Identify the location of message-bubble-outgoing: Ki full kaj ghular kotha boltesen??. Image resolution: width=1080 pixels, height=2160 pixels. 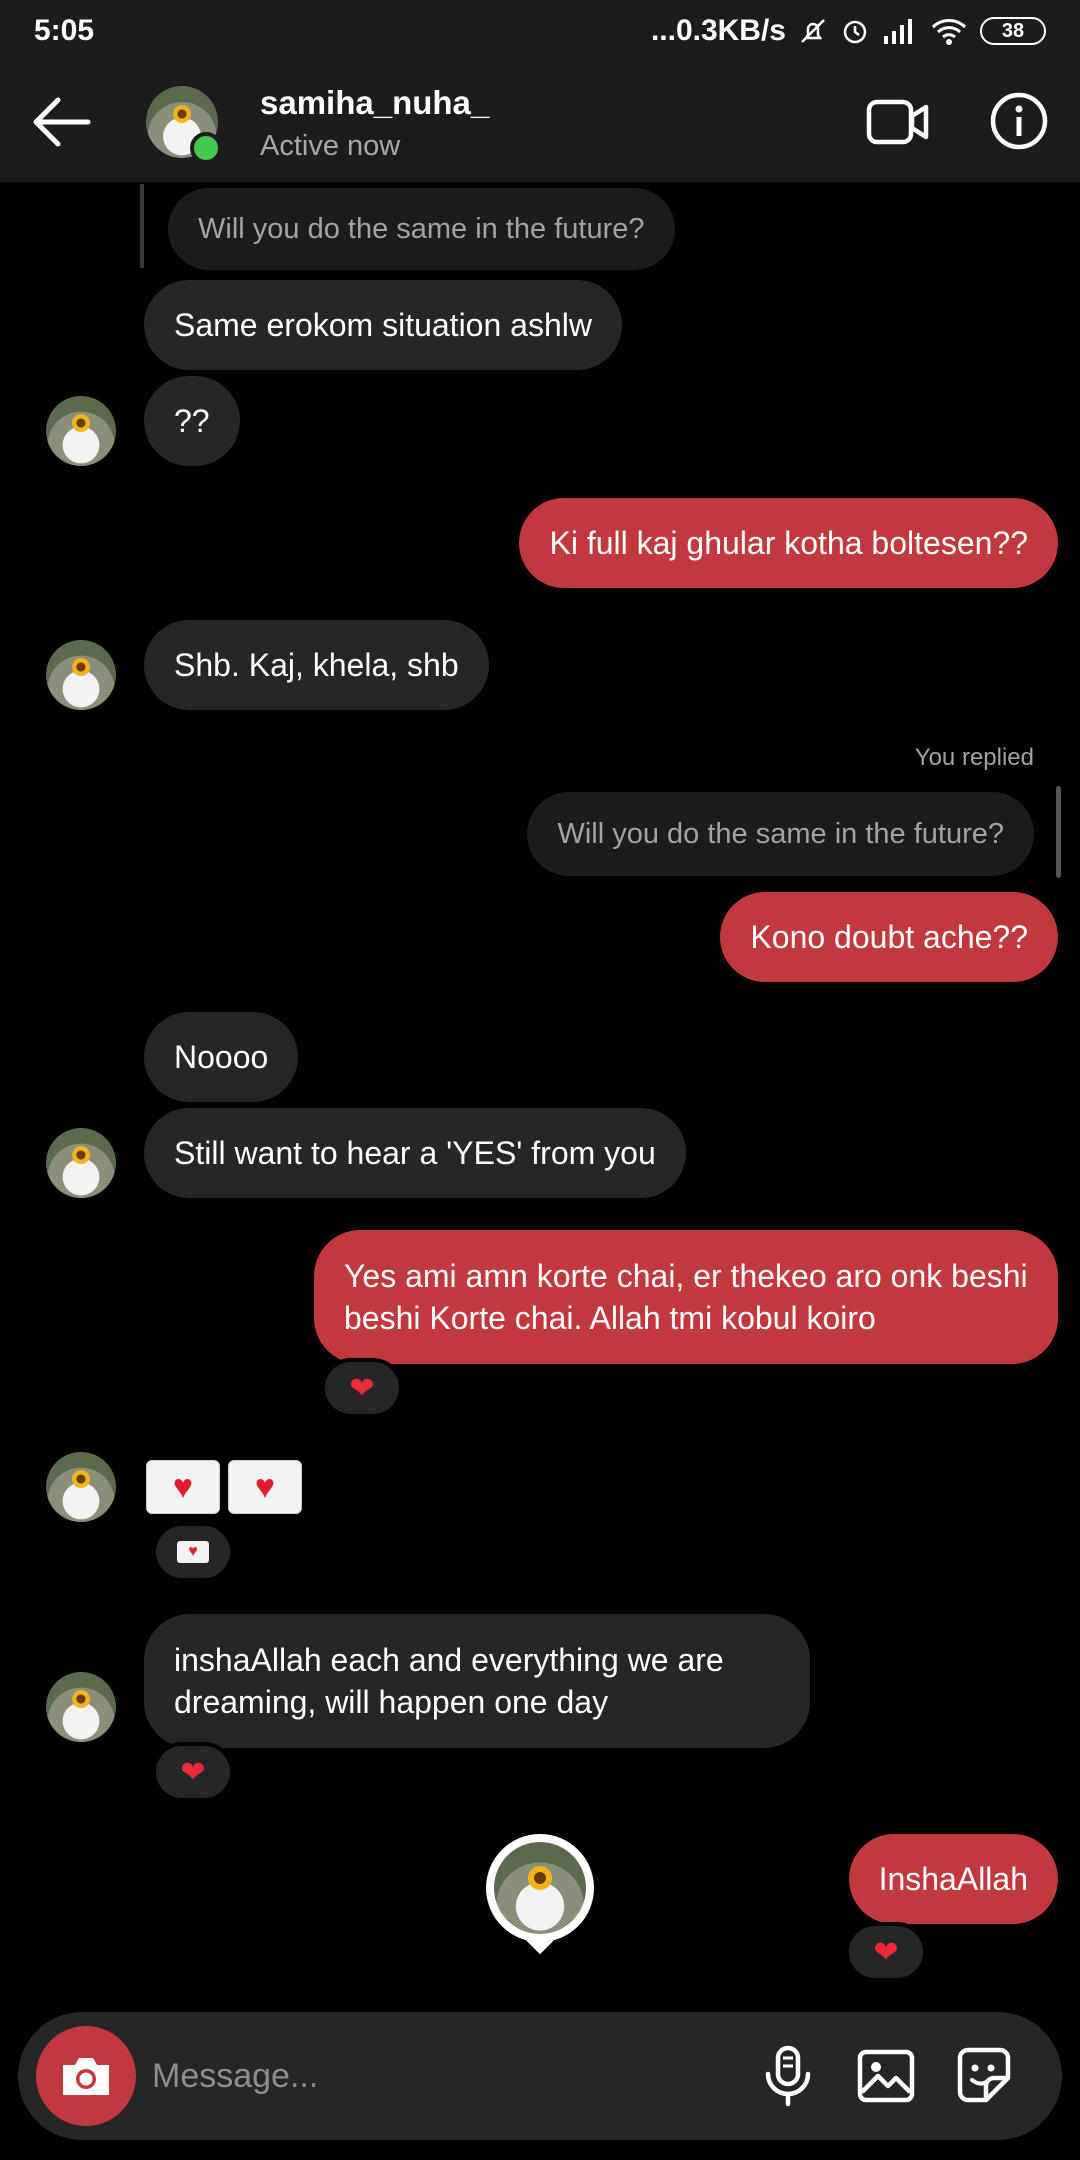
(788, 543).